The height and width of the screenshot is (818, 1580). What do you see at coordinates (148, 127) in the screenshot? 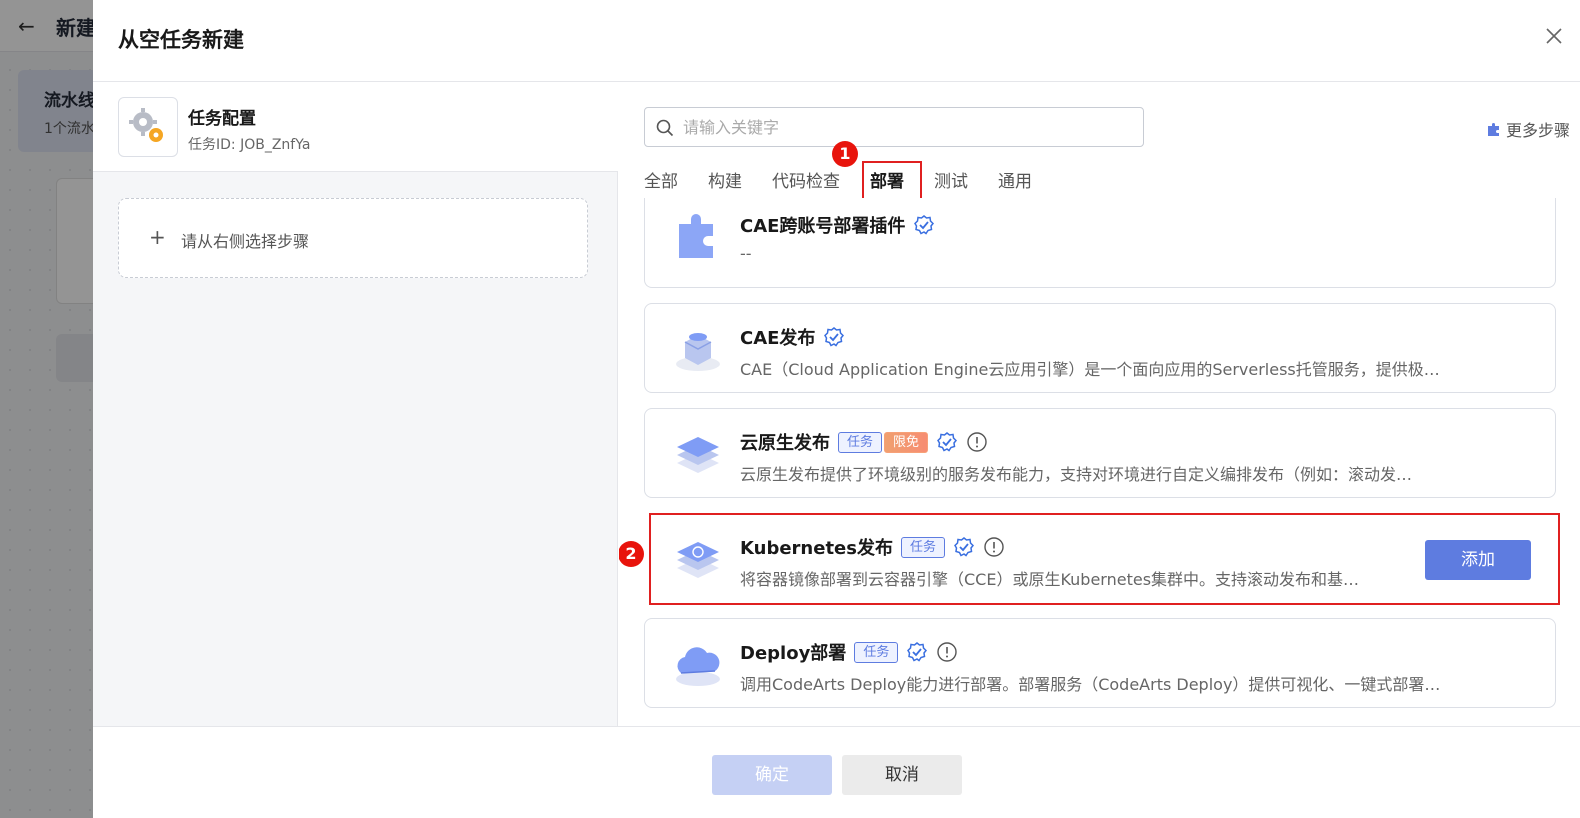
I see `gear-icon` at bounding box center [148, 127].